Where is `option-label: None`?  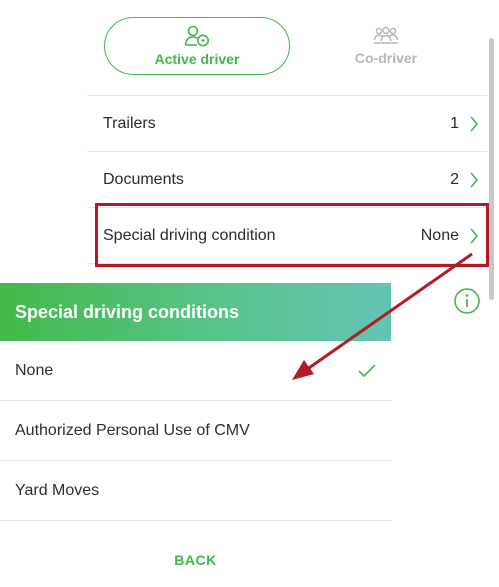 option-label: None is located at coordinates (34, 370).